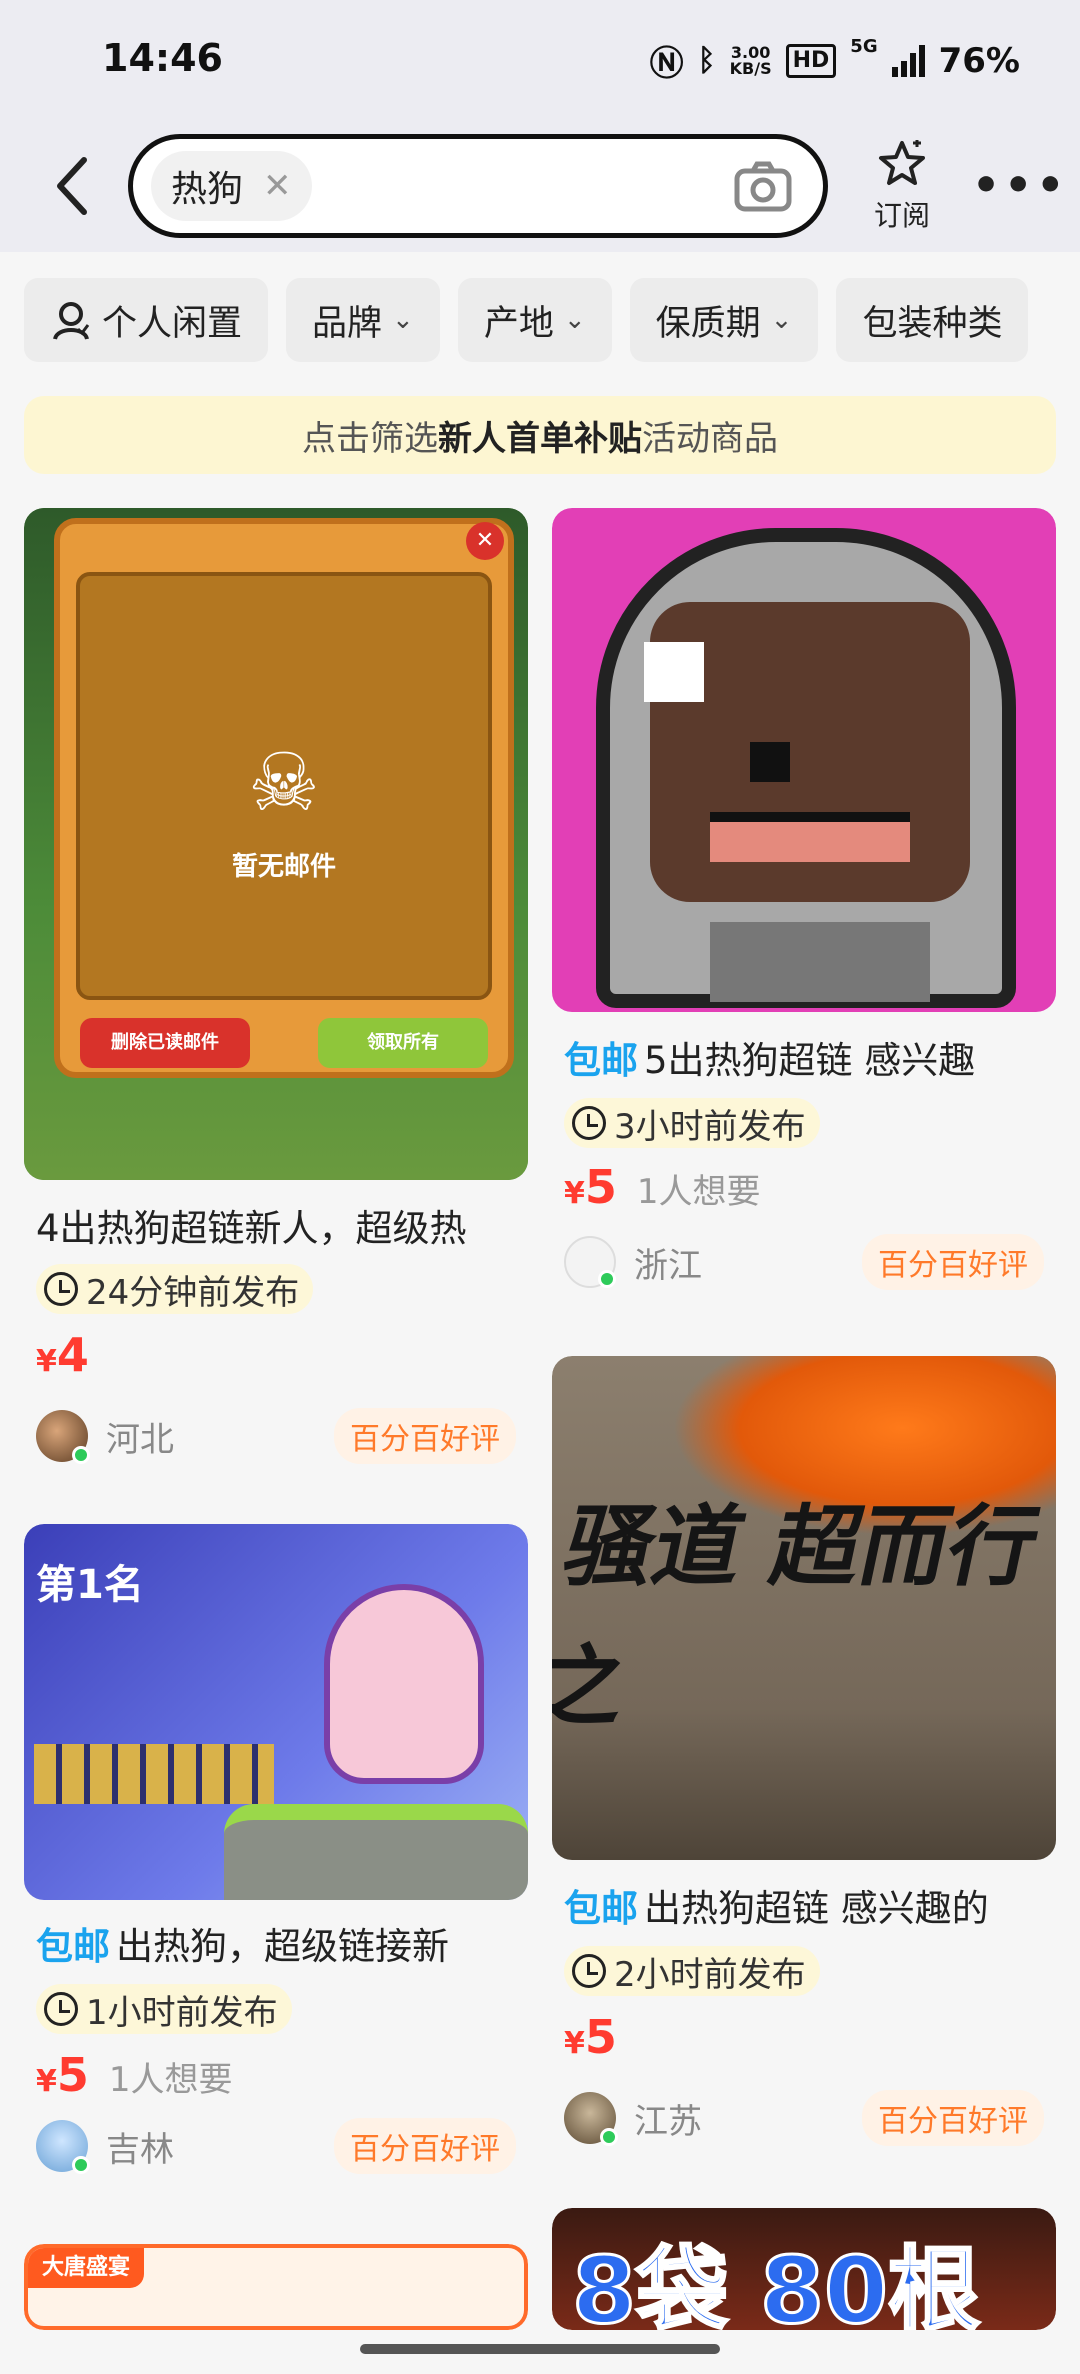 The width and height of the screenshot is (1080, 2374). I want to click on filter-label: 保质期, so click(708, 323).